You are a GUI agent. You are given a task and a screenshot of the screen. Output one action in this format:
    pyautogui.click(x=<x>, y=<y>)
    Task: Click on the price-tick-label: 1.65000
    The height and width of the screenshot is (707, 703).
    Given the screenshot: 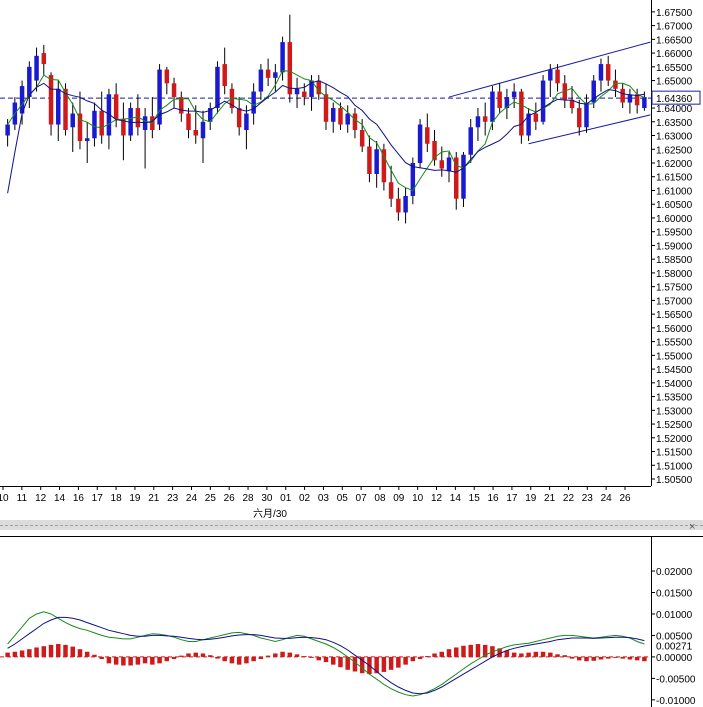 What is the action you would take?
    pyautogui.click(x=674, y=82)
    